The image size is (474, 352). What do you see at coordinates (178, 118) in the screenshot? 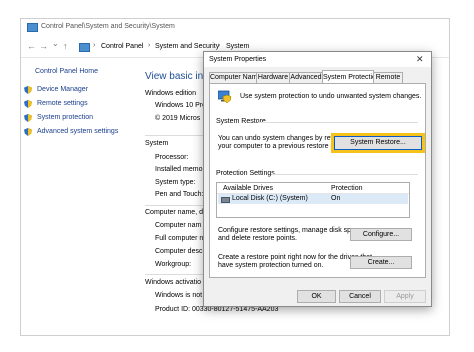
I see `copyright-text: © 2019 Micros` at bounding box center [178, 118].